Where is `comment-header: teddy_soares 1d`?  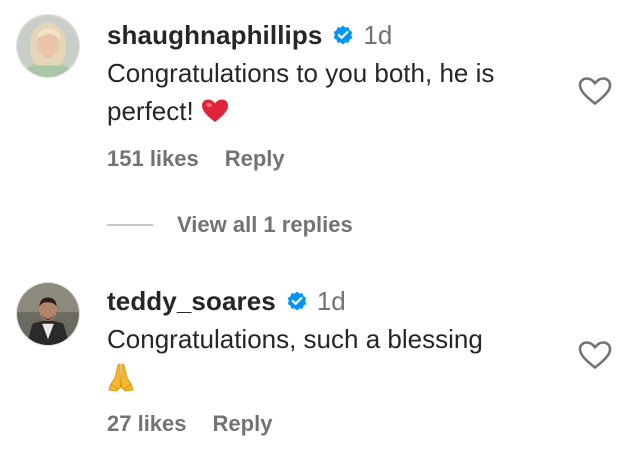
comment-header: teddy_soares 1d is located at coordinates (335, 301).